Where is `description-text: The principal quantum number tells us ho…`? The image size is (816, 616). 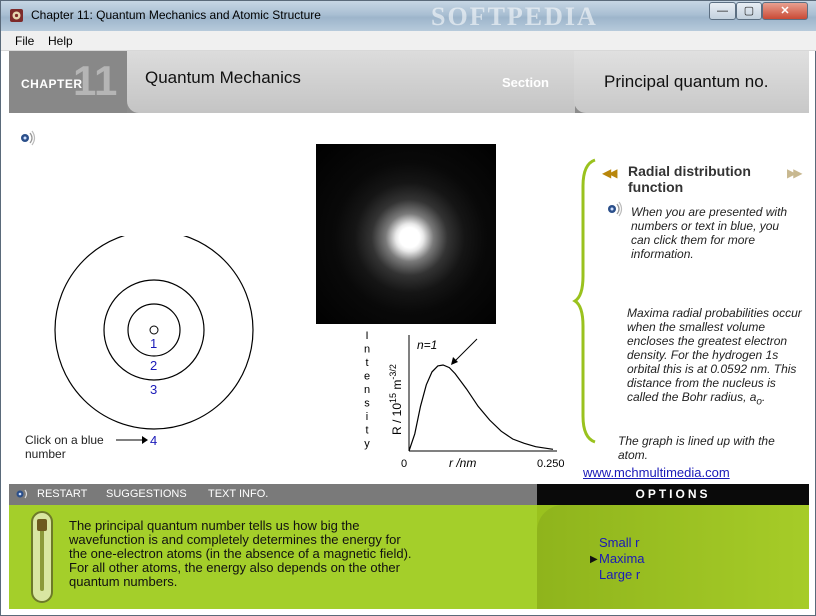 description-text: The principal quantum number tells us ho… is located at coordinates (240, 553).